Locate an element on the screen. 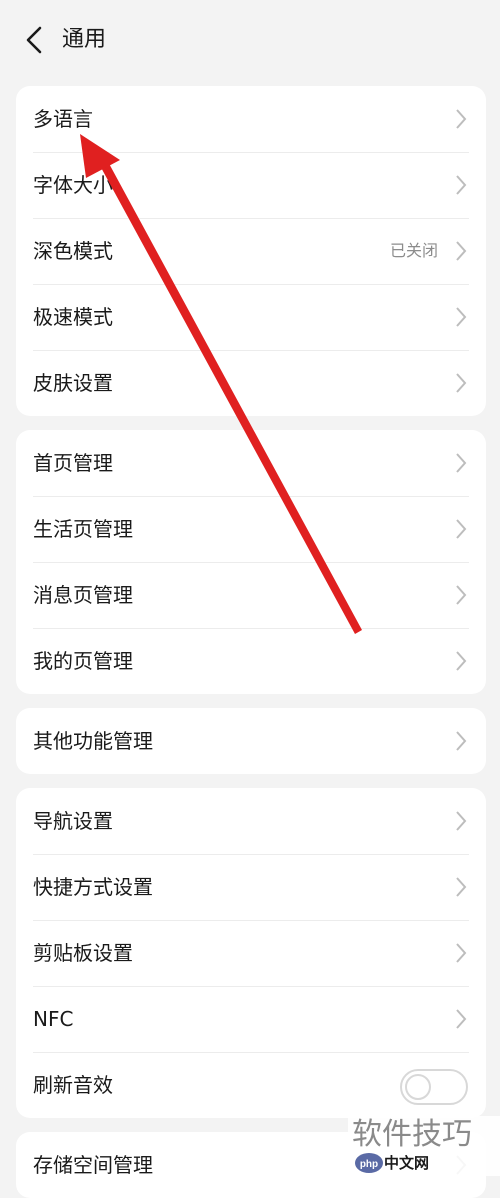 This screenshot has width=500, height=1198. back-button is located at coordinates (34, 40).